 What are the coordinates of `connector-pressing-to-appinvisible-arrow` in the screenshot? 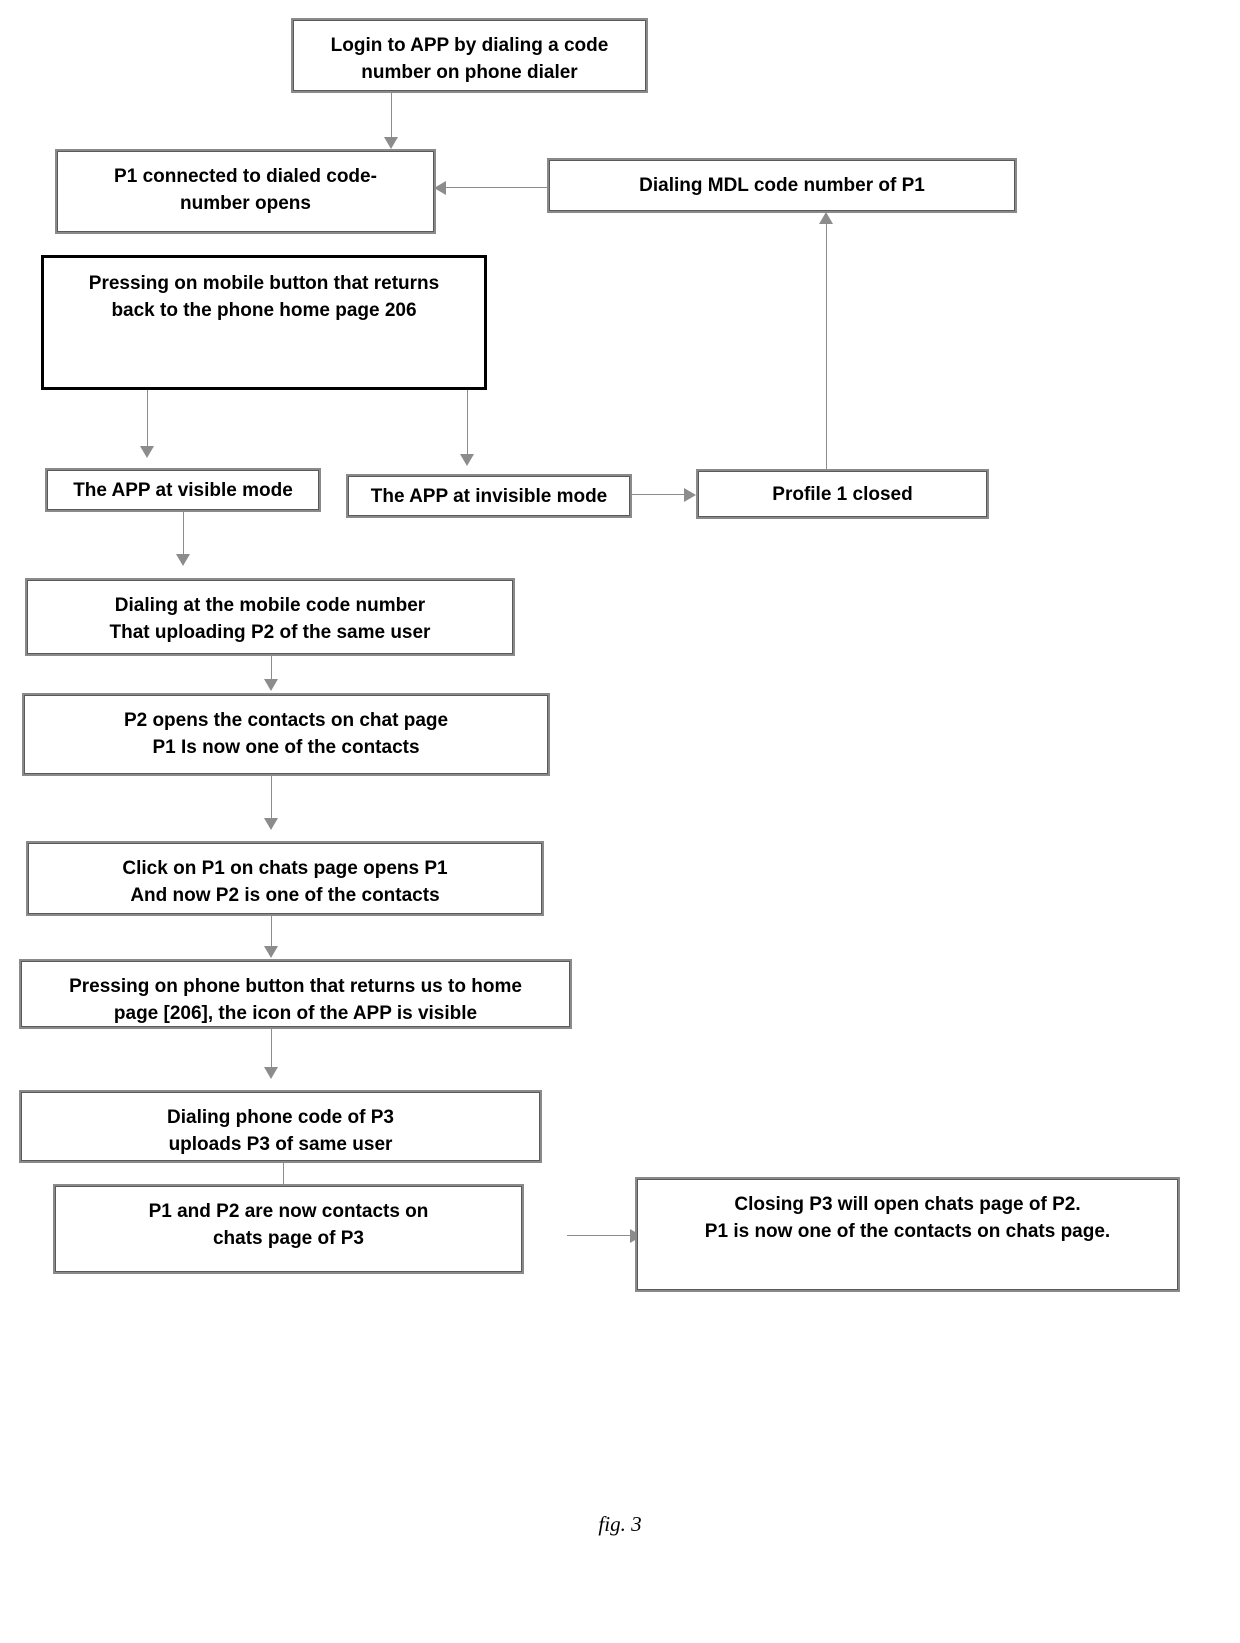 It's located at (467, 460).